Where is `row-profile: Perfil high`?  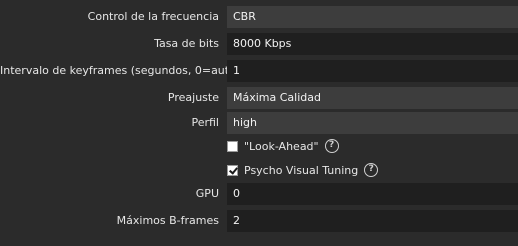 row-profile: Perfil high is located at coordinates (259, 123).